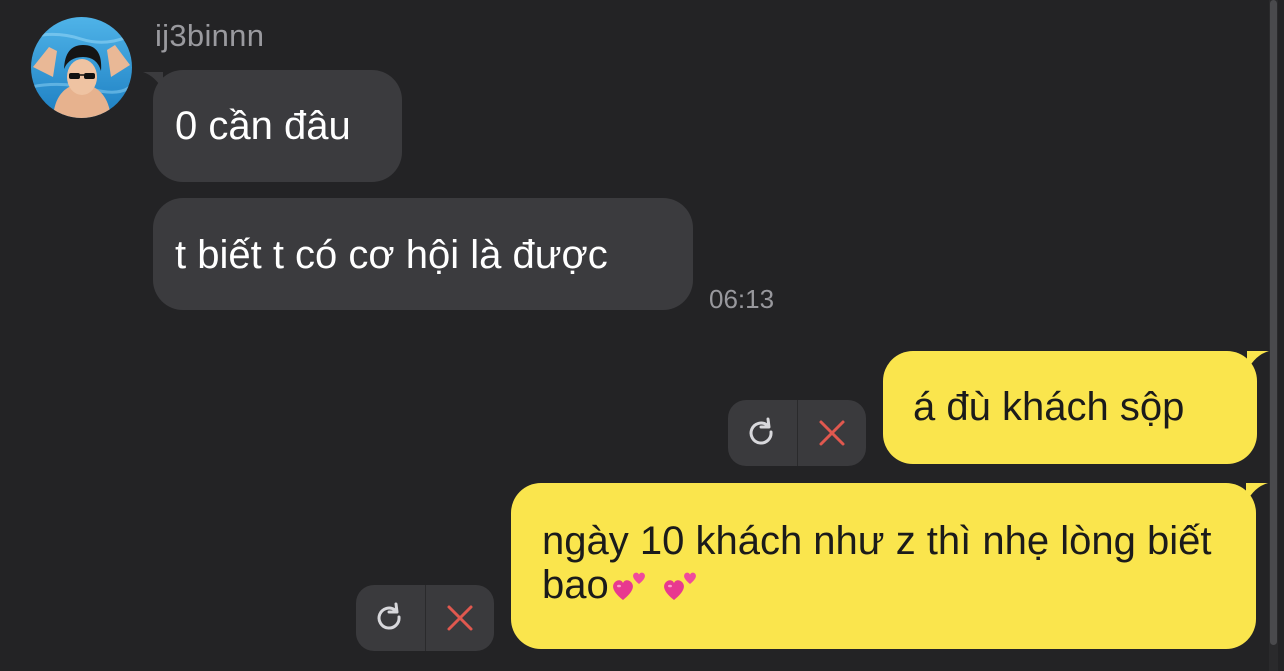  I want to click on scrollbar, so click(1273, 335).